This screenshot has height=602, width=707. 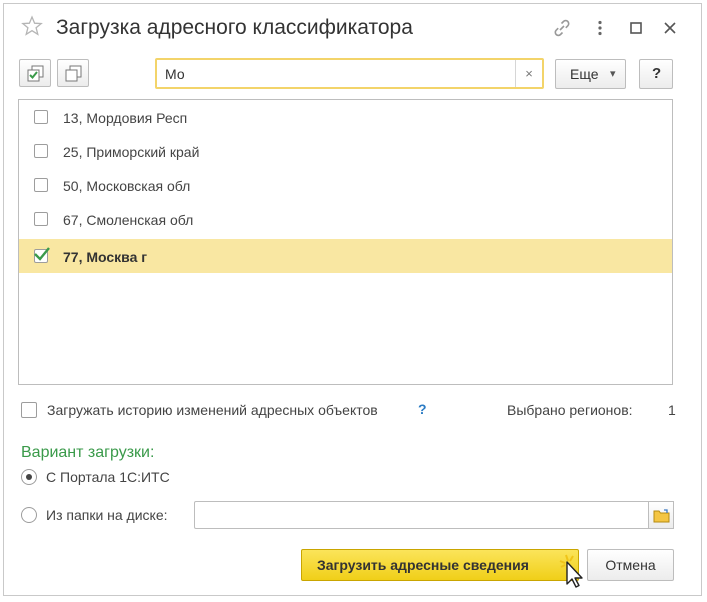 I want to click on uncheck-all-button, so click(x=73, y=73).